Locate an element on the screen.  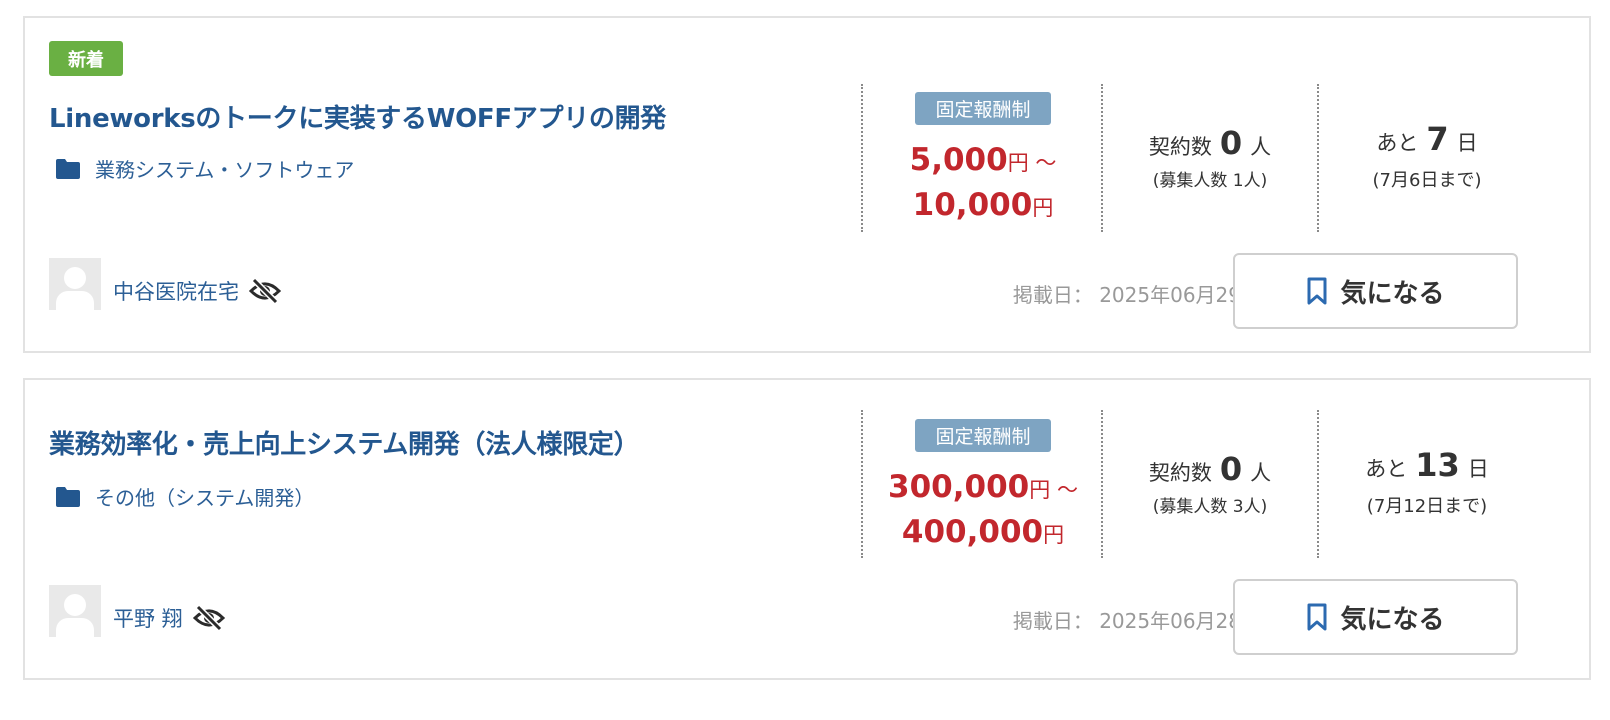
client-info: 中谷医院在宅 is located at coordinates (197, 291).